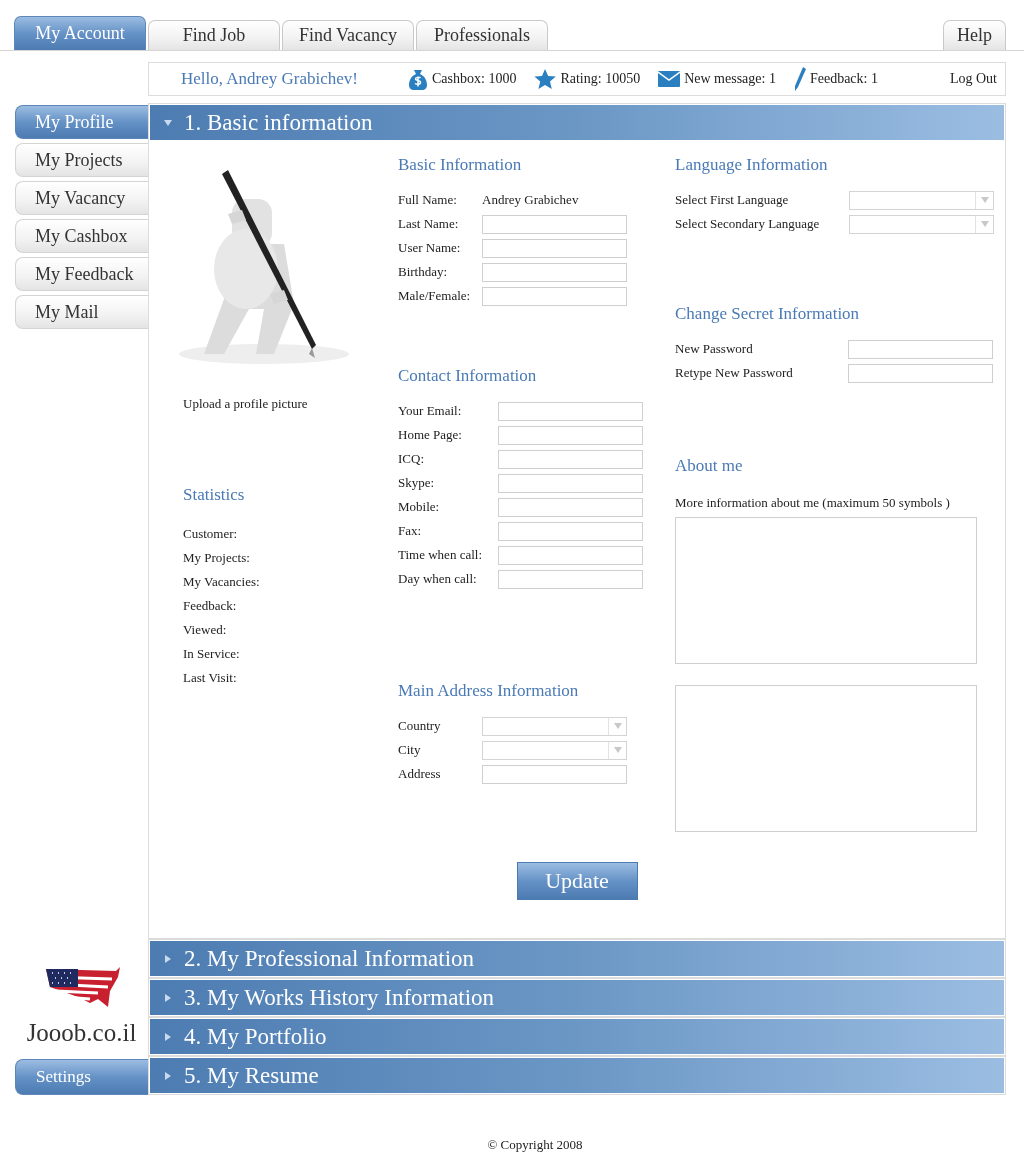  Describe the element at coordinates (420, 726) in the screenshot. I see `field-label: Country` at that location.